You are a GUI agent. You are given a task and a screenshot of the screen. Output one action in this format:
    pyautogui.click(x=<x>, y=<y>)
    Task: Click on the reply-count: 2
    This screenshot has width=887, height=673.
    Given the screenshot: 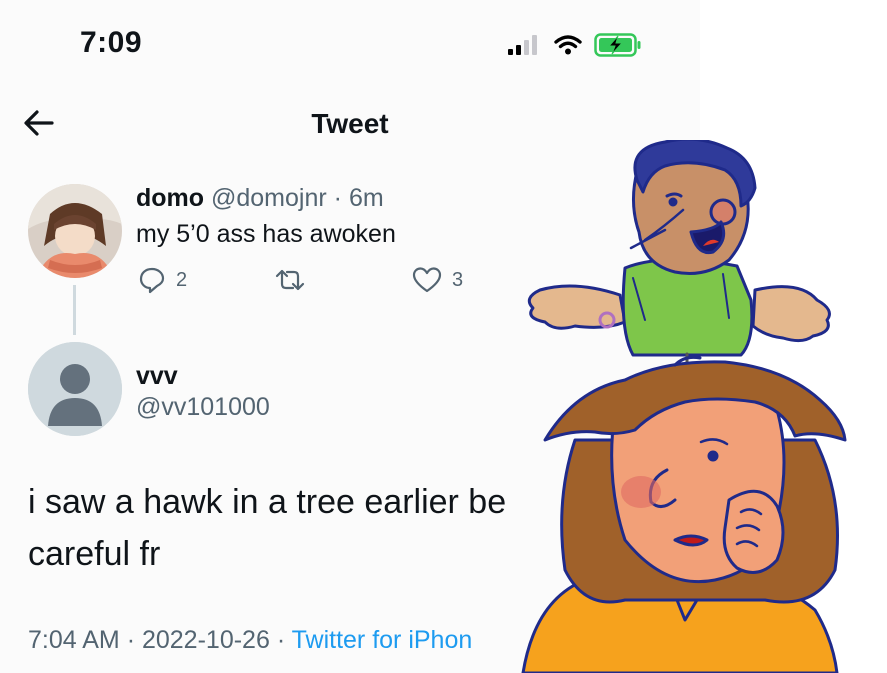 What is the action you would take?
    pyautogui.click(x=182, y=279)
    